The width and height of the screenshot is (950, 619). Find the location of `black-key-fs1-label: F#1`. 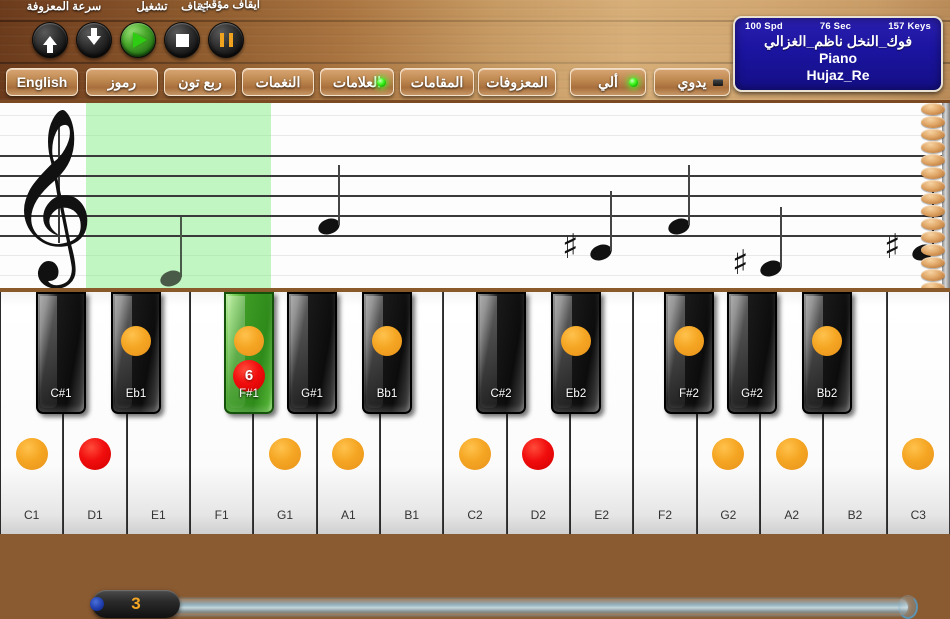

black-key-fs1-label: F#1 is located at coordinates (249, 394).